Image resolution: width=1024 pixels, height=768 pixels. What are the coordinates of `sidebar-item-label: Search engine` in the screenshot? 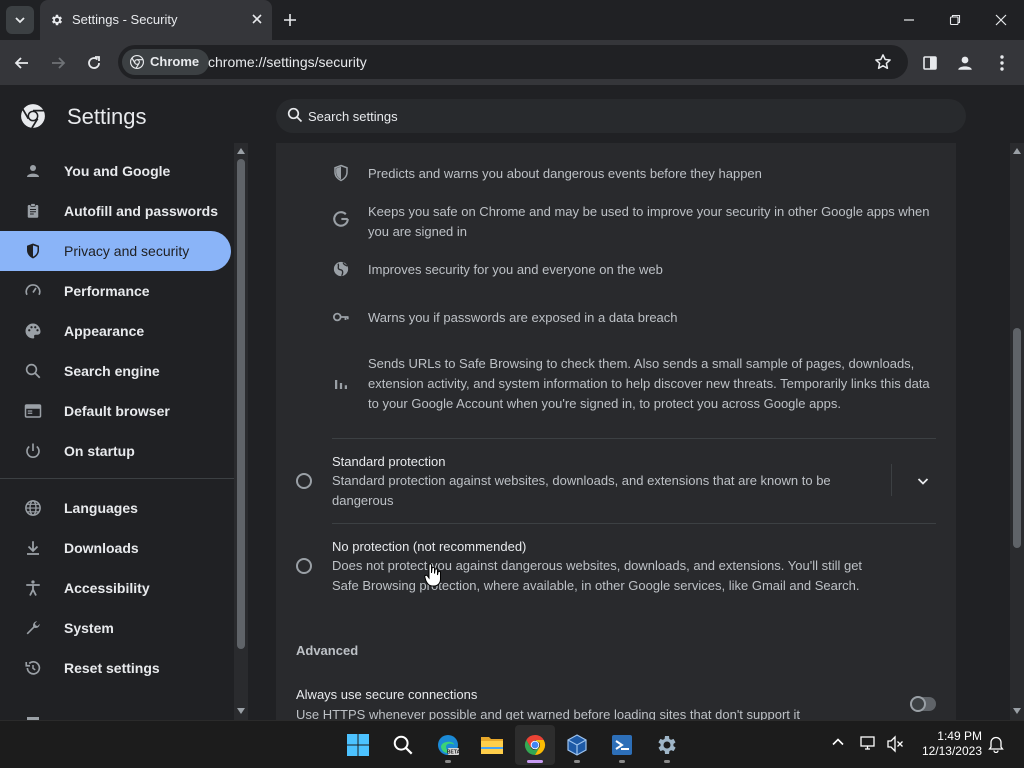 It's located at (112, 371).